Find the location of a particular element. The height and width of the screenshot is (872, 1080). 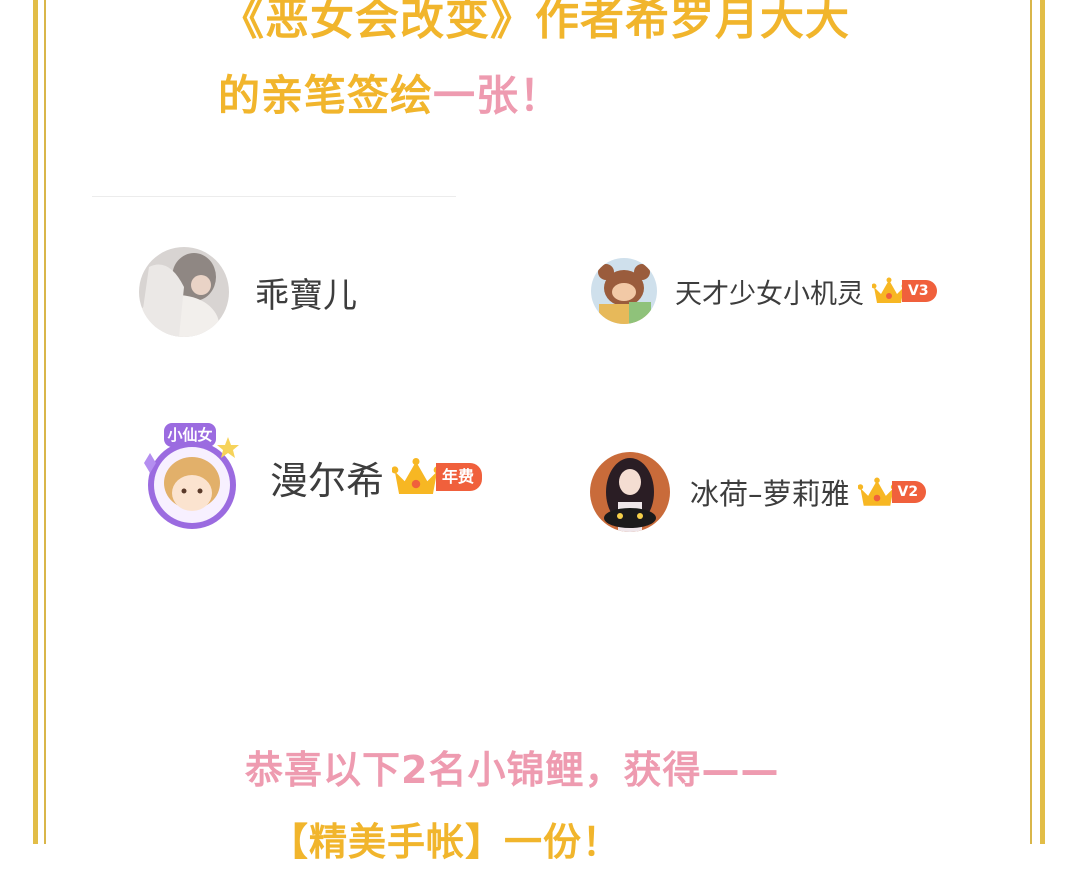

winner-name: 天才少女小机灵 is located at coordinates (769, 294).